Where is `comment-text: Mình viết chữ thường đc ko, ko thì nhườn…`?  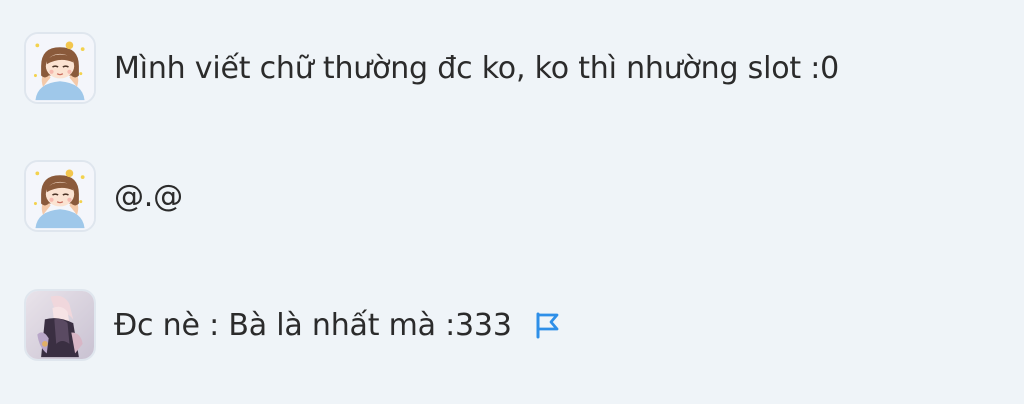
comment-text: Mình viết chữ thường đc ko, ko thì nhườn… is located at coordinates (477, 68).